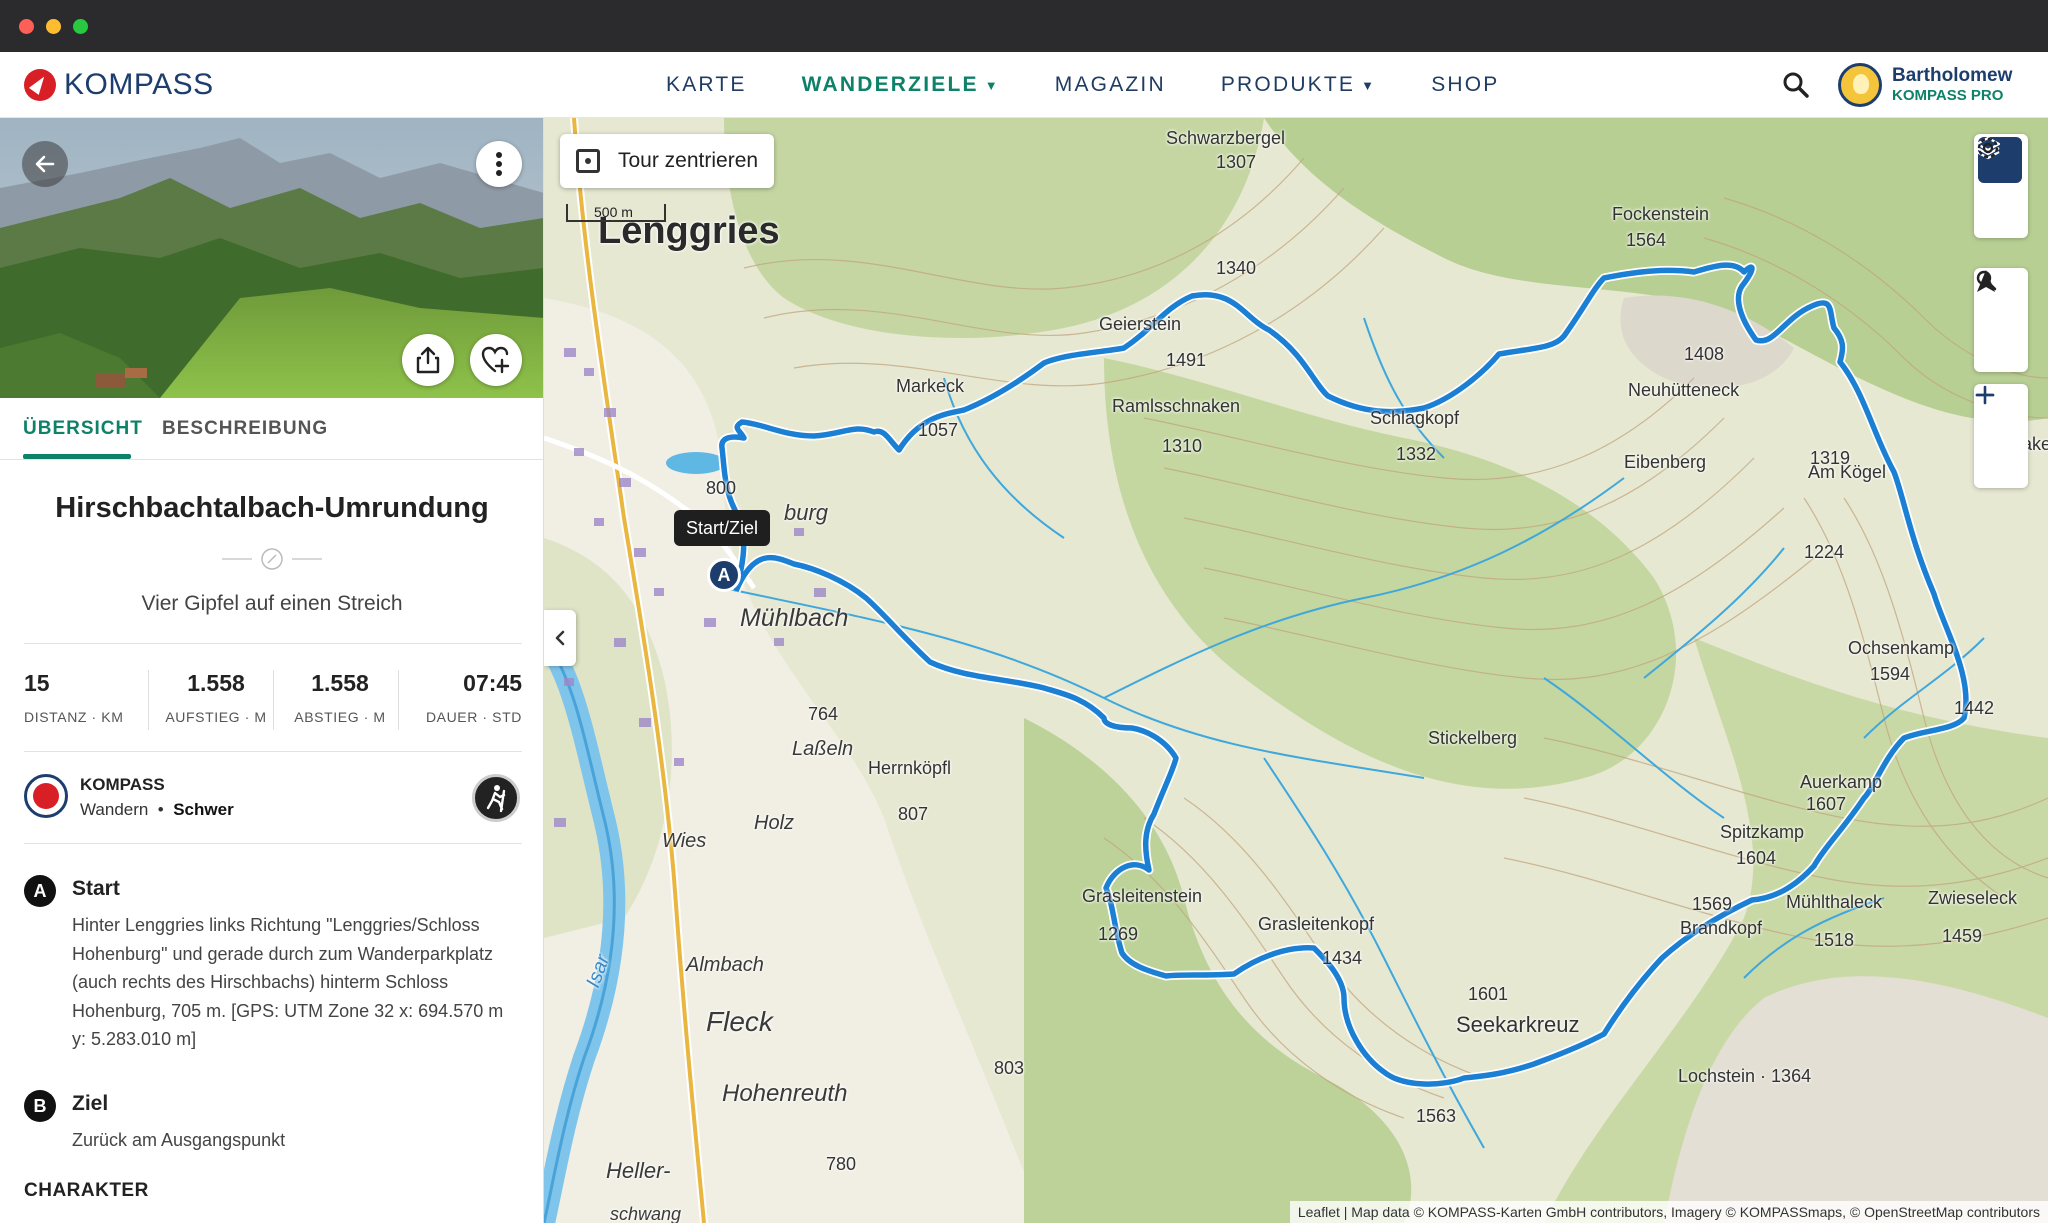  Describe the element at coordinates (2000, 321) in the screenshot. I see `locate-button` at that location.